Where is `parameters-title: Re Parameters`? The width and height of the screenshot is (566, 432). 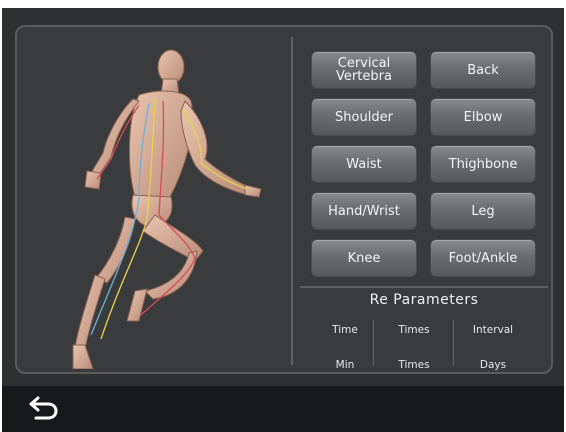 parameters-title: Re Parameters is located at coordinates (424, 300).